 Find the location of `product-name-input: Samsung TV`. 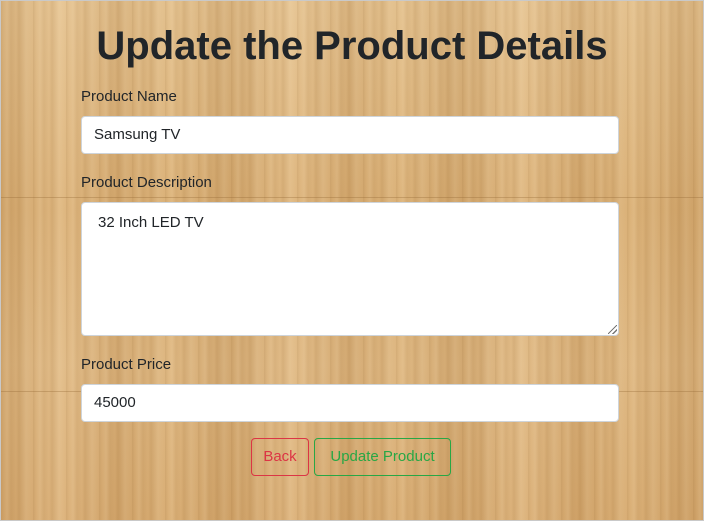

product-name-input: Samsung TV is located at coordinates (350, 135).